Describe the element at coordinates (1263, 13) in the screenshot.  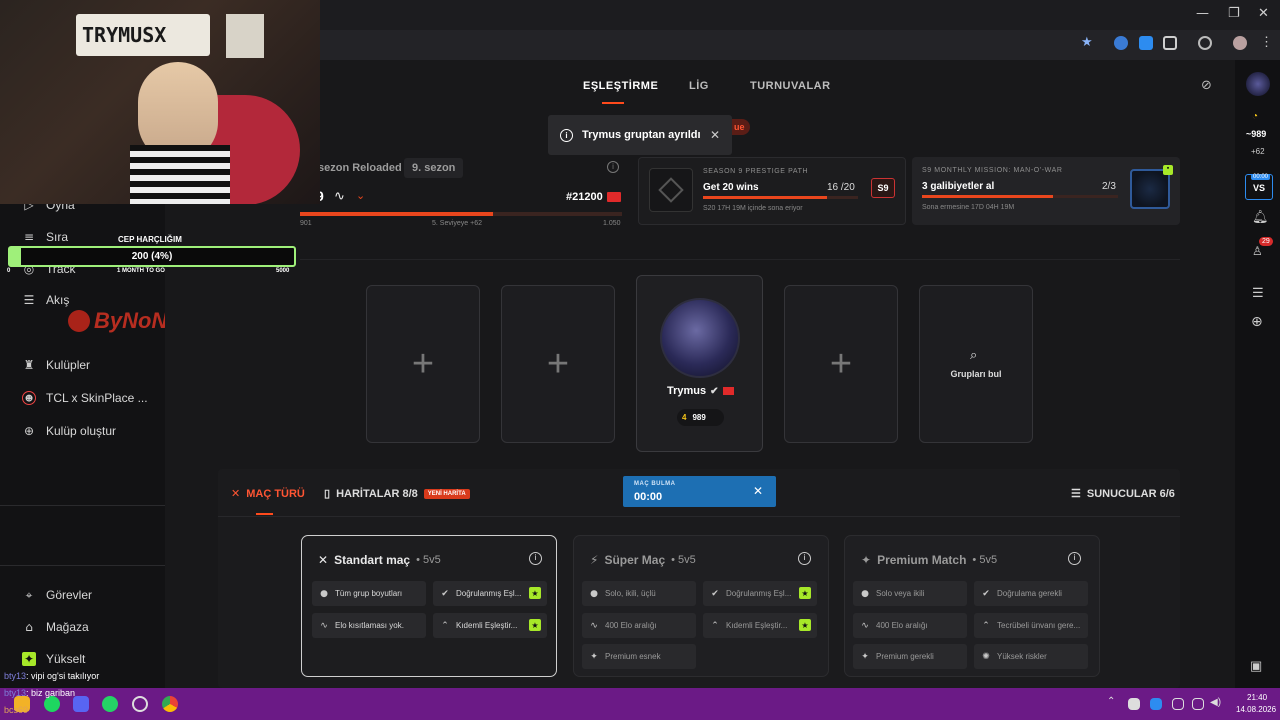
I see `close-window-button: ✕` at that location.